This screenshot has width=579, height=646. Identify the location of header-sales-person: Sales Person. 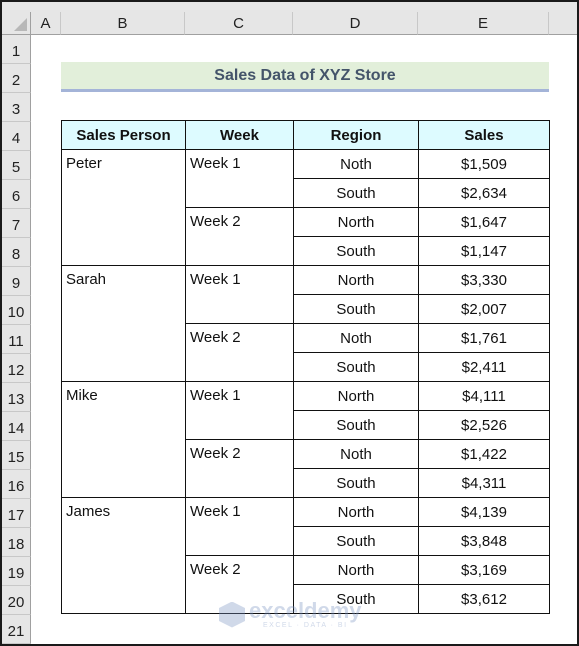
(123, 135).